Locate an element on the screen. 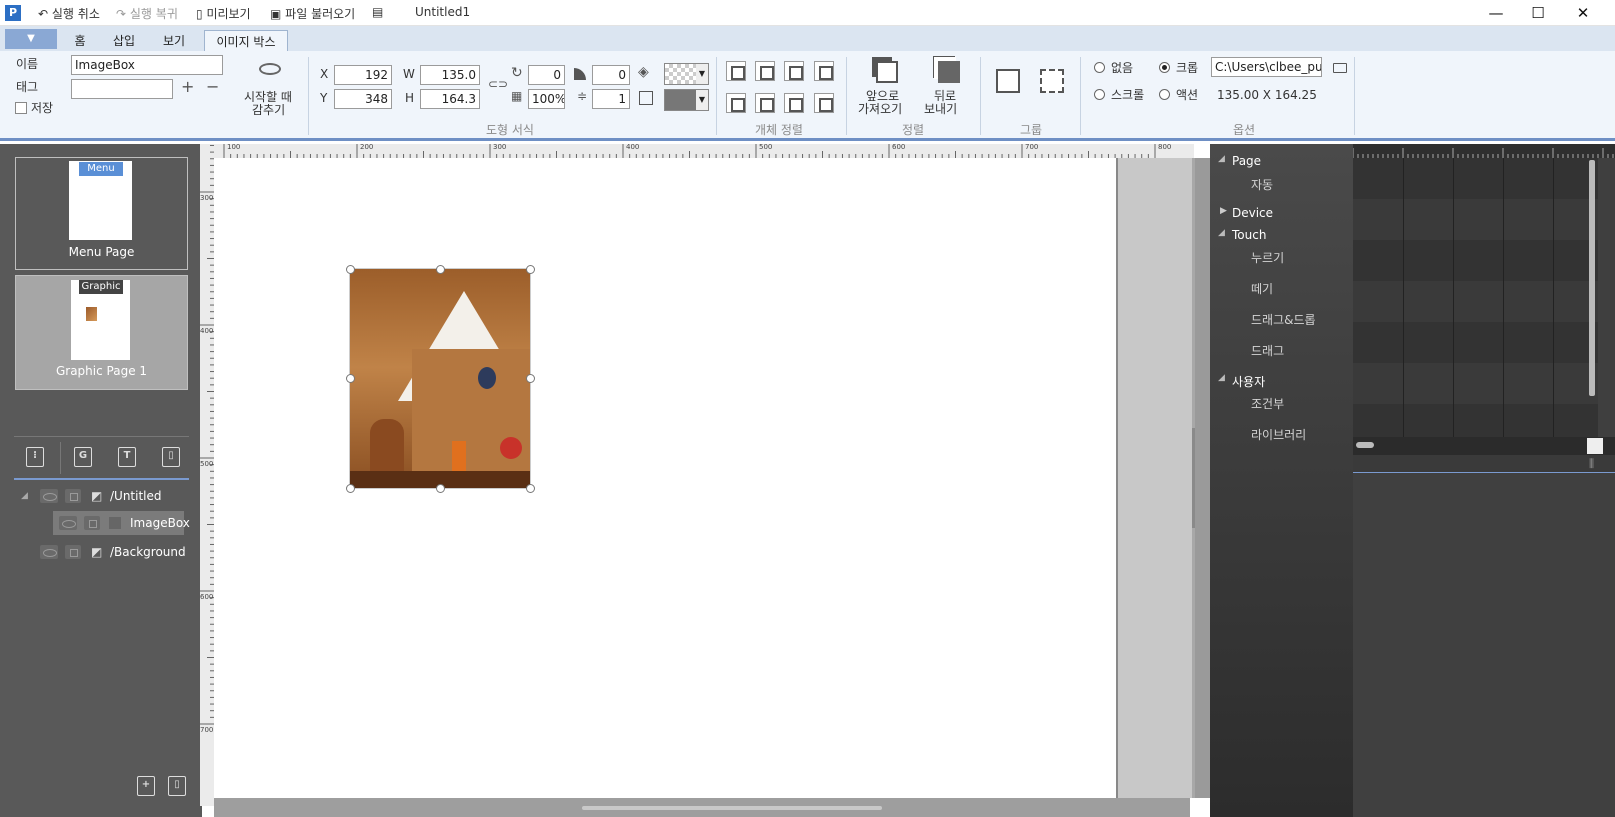  page-type-badge: Graphic is located at coordinates (101, 287).